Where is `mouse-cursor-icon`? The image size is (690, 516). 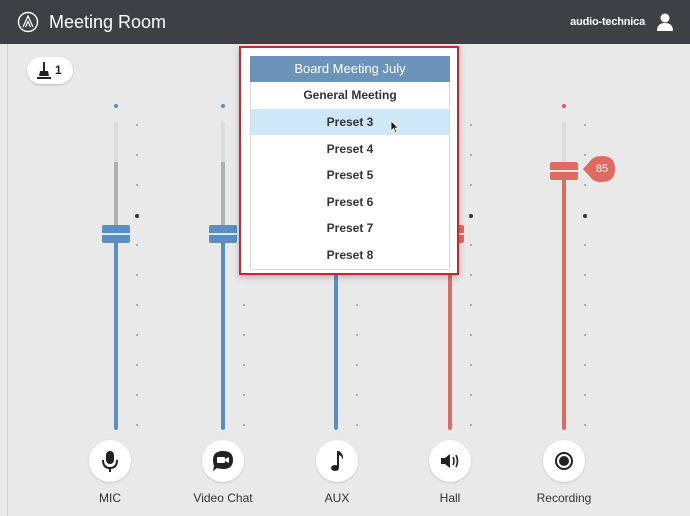
mouse-cursor-icon is located at coordinates (395, 127).